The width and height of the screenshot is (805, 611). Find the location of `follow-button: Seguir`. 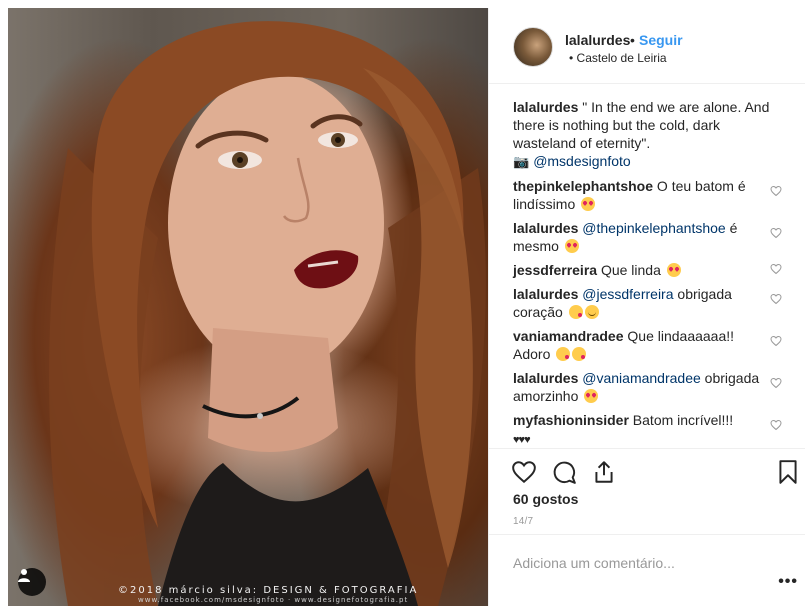

follow-button: Seguir is located at coordinates (661, 40).